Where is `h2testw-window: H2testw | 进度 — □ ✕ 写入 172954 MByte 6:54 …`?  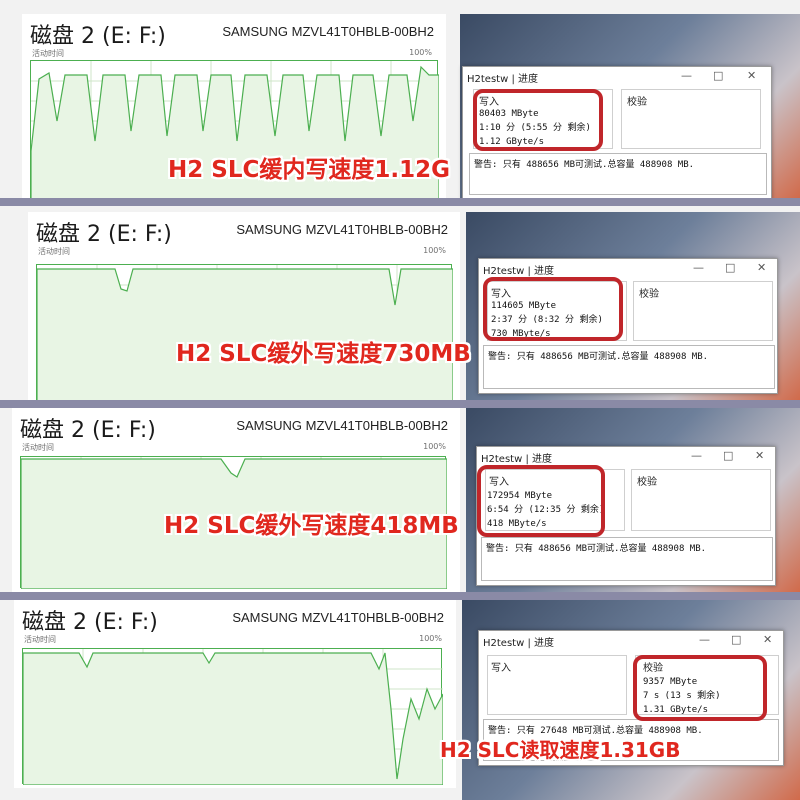
h2testw-window: H2testw | 进度 — □ ✕ 写入 172954 MByte 6:54 … is located at coordinates (626, 516).